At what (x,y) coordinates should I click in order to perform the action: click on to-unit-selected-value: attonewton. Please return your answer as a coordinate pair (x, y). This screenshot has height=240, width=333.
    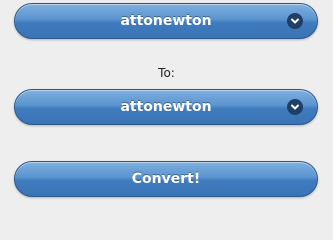
    Looking at the image, I should click on (166, 107).